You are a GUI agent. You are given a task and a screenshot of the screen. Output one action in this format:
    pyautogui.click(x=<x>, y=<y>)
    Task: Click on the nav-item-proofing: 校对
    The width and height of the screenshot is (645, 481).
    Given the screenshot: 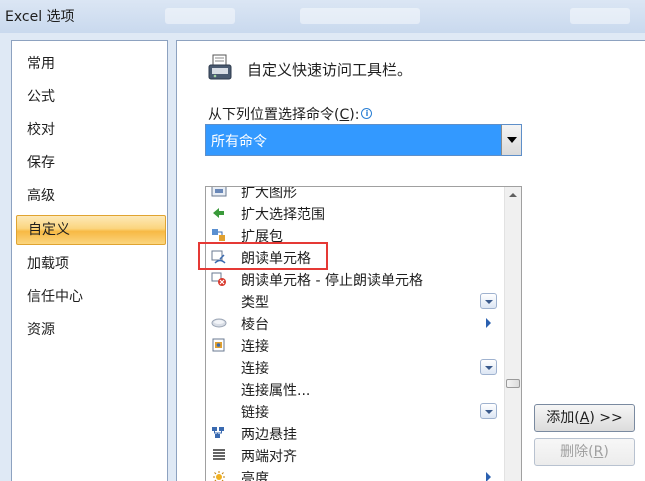 What is the action you would take?
    pyautogui.click(x=91, y=130)
    